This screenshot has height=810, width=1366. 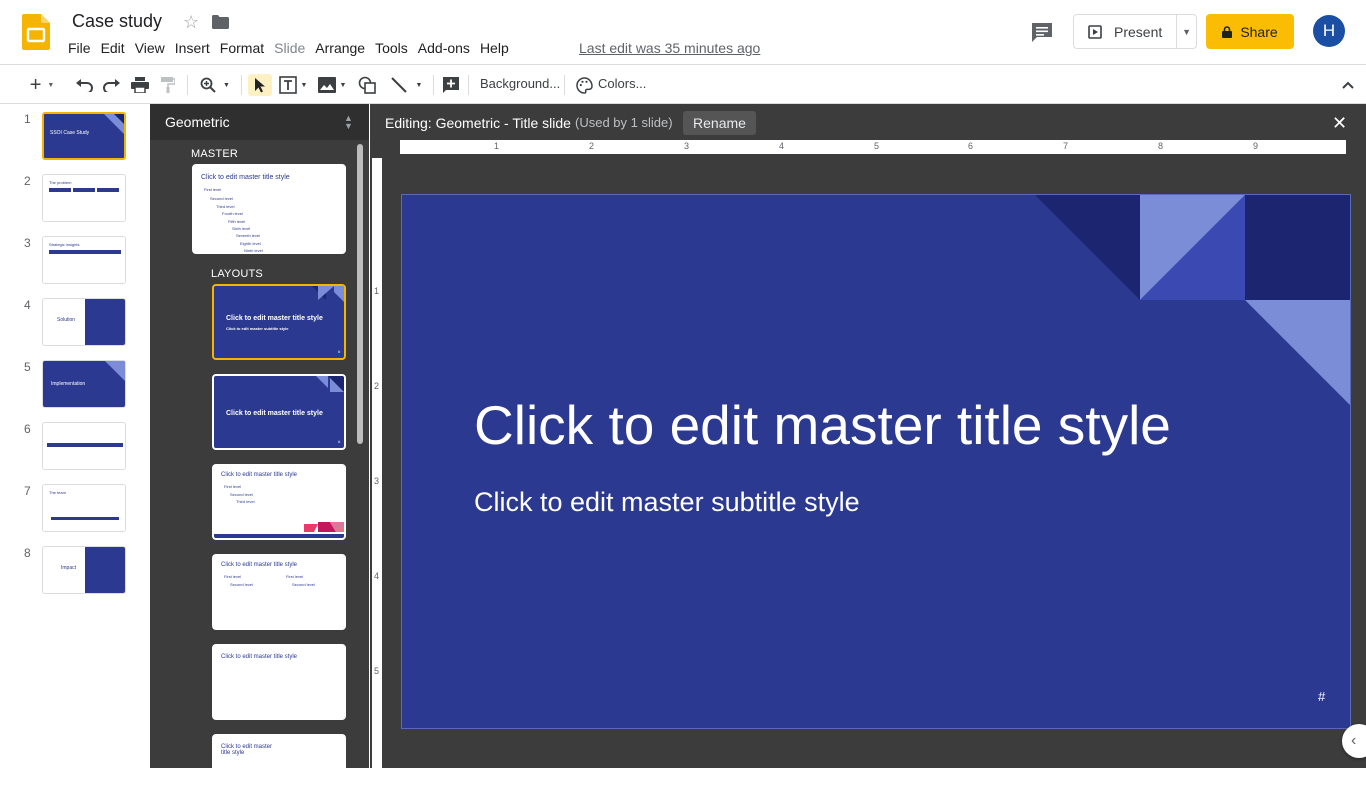 What do you see at coordinates (113, 50) in the screenshot?
I see `menu-edit: Edit` at bounding box center [113, 50].